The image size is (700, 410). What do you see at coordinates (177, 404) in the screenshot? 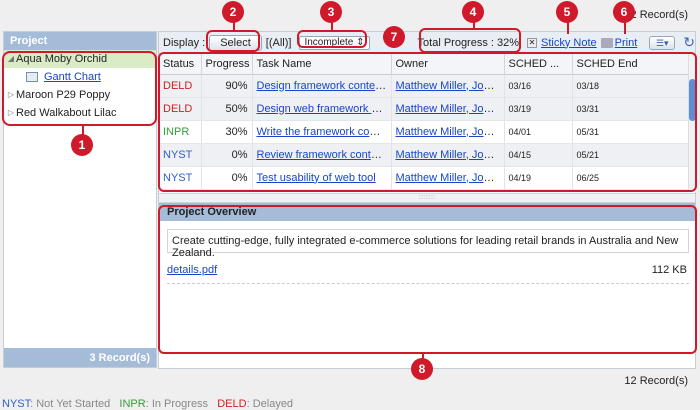
I see `legend-text-inpr: : In Progress` at bounding box center [177, 404].